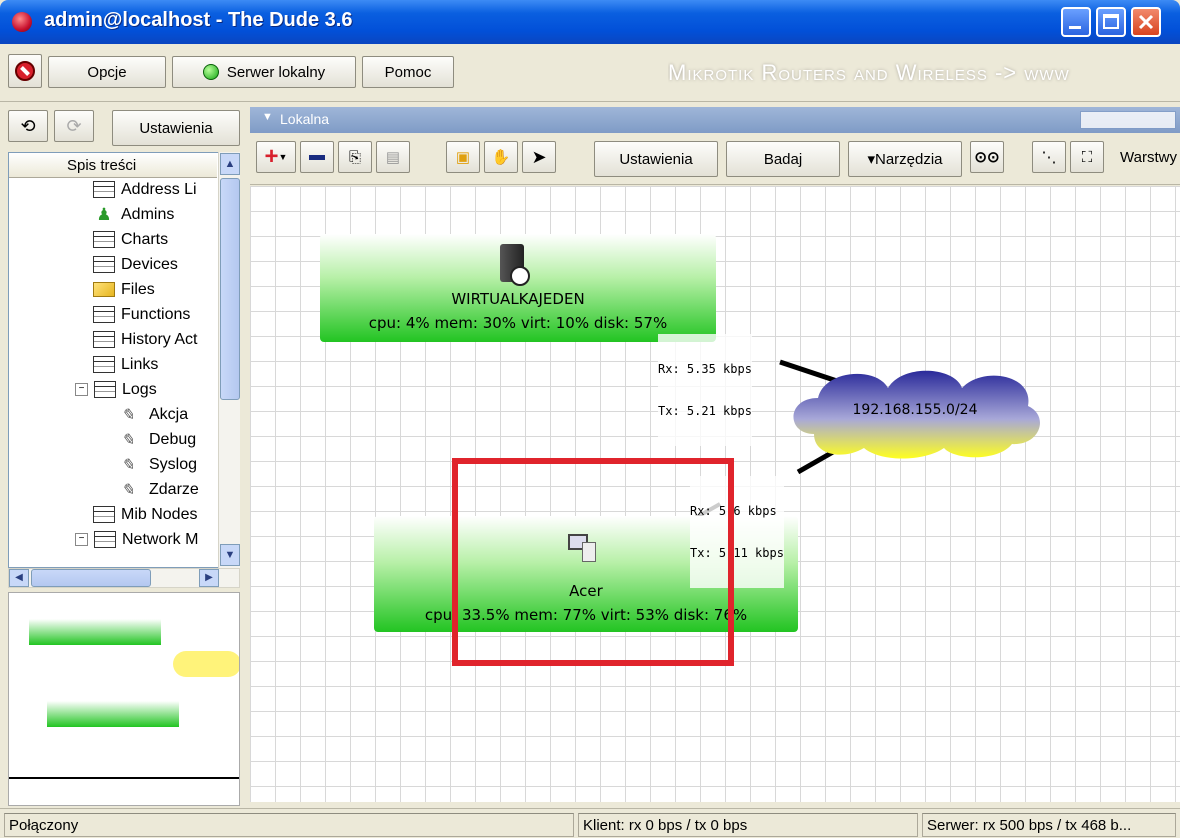  I want to click on tree-item-links: Links, so click(125, 364).